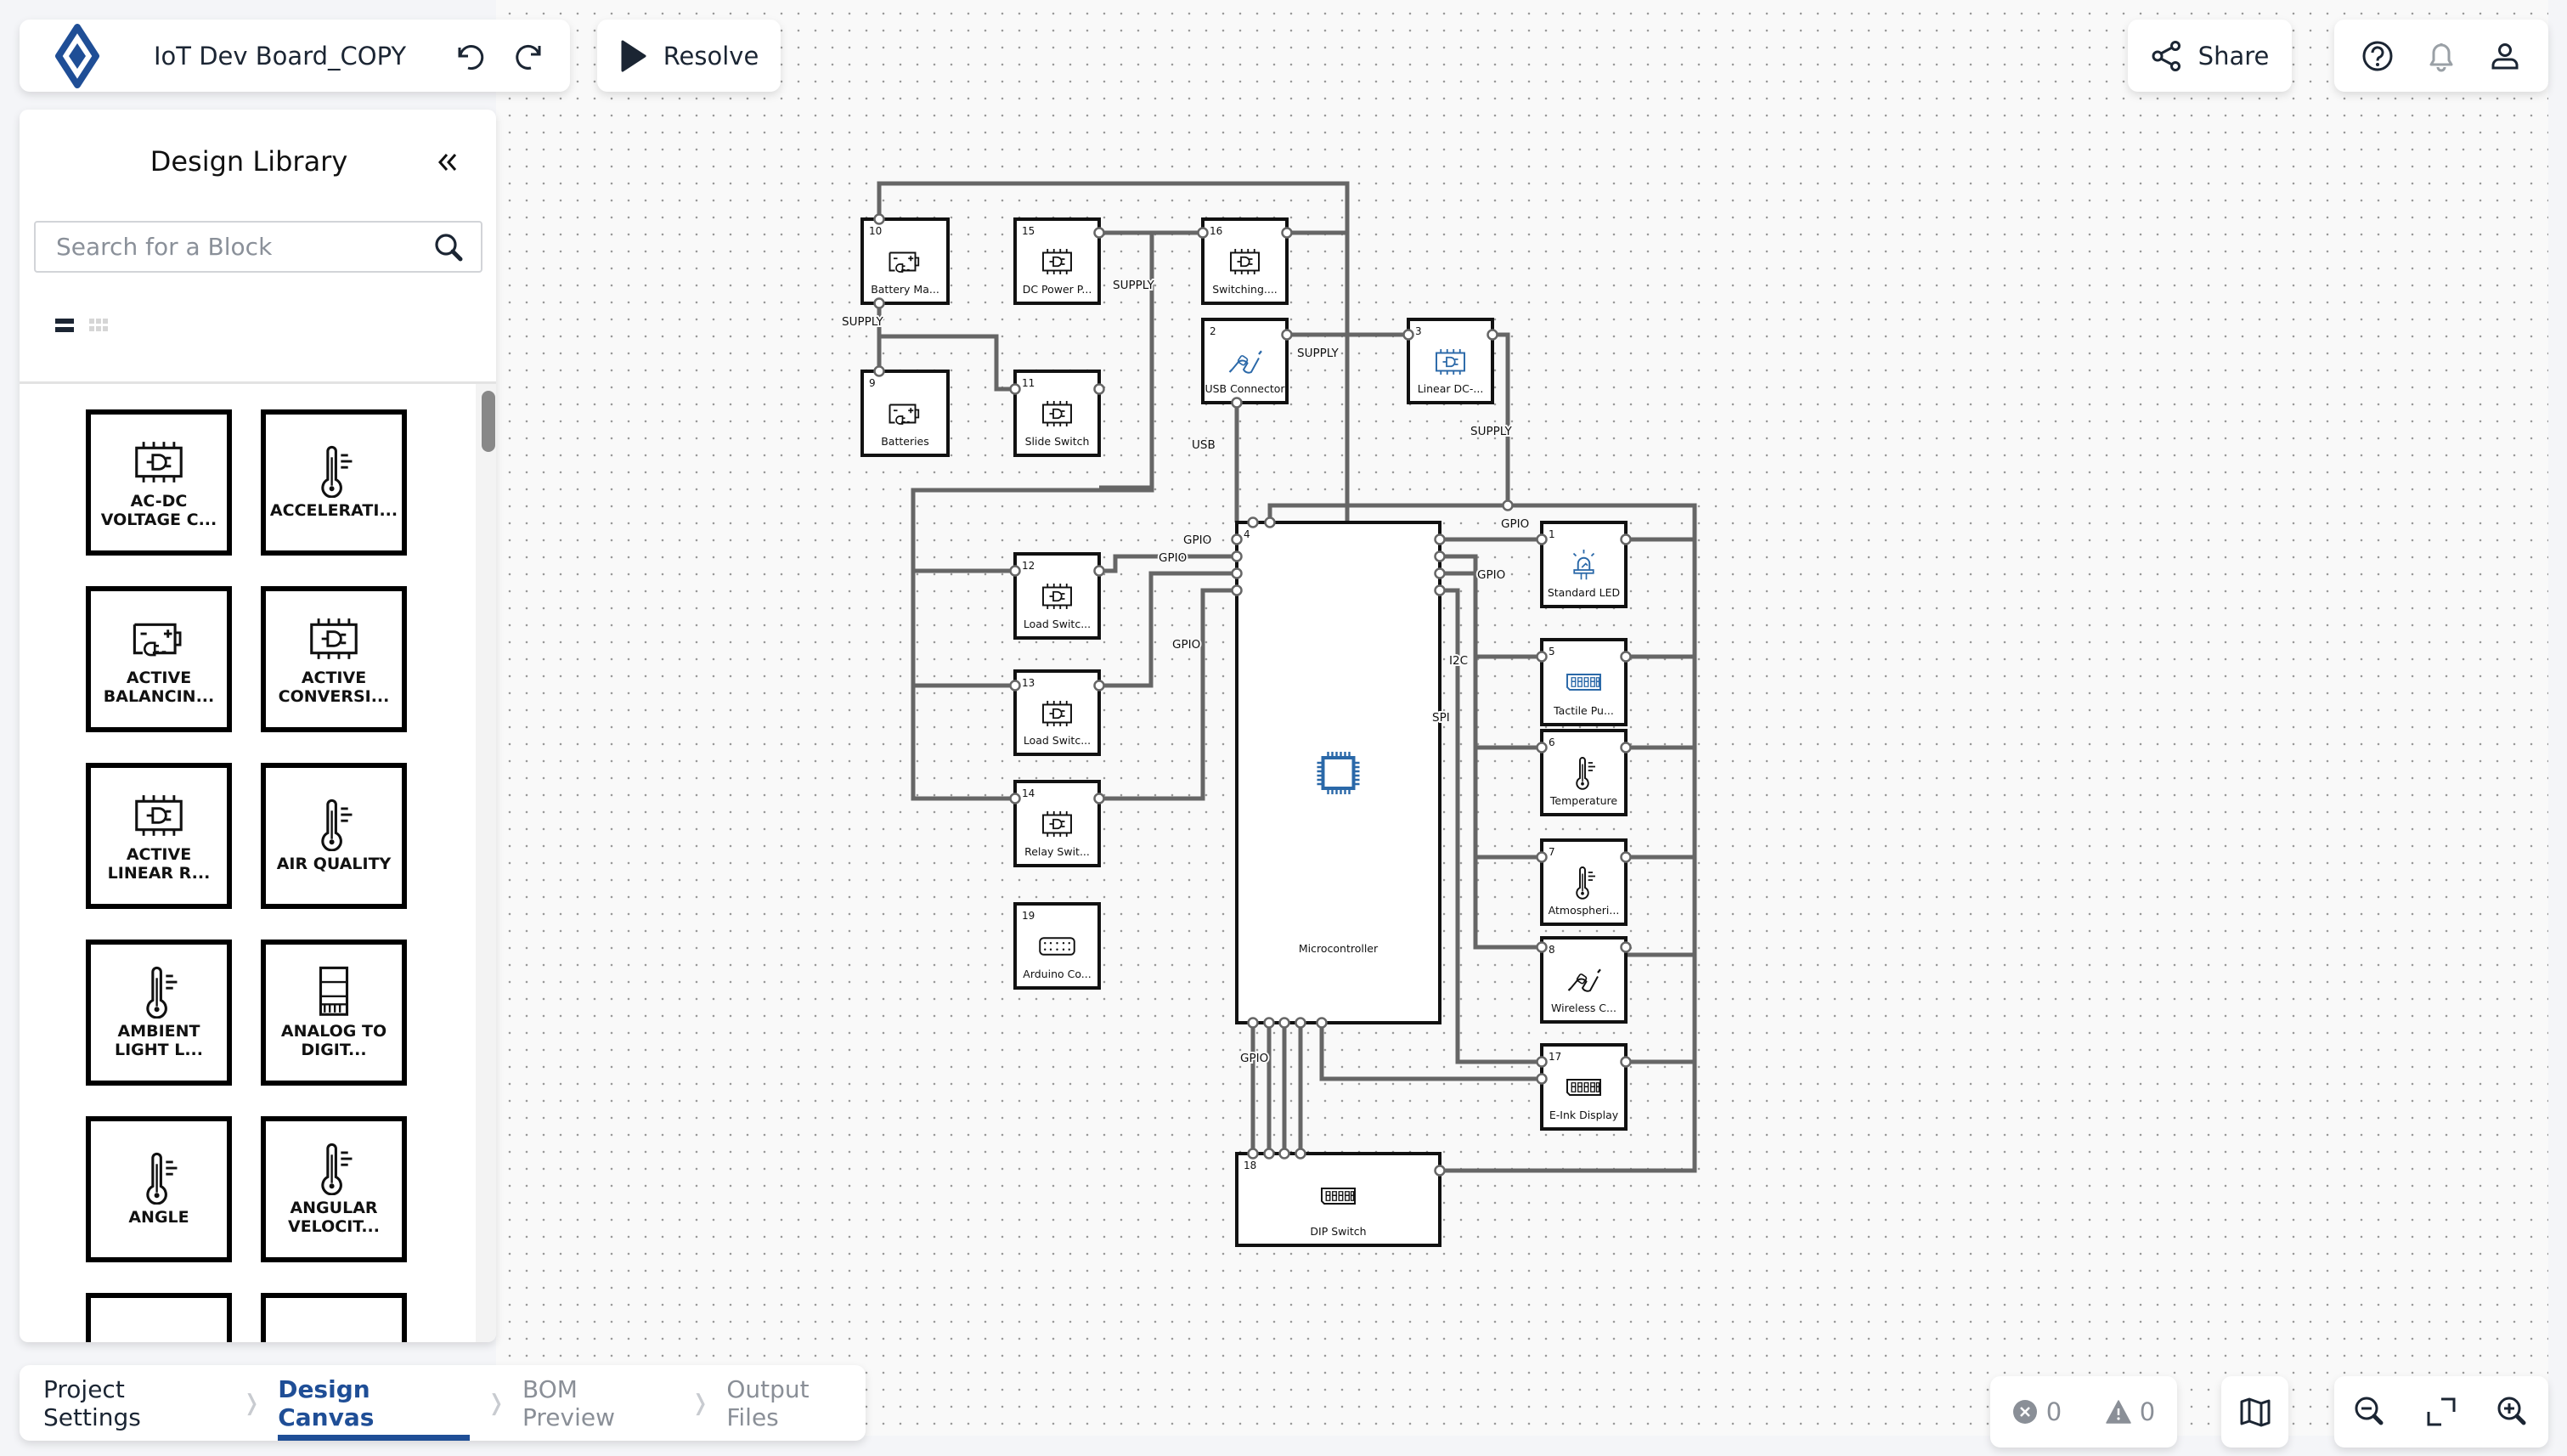 This screenshot has height=1456, width=2567. Describe the element at coordinates (99, 326) in the screenshot. I see `grid-view-icon` at that location.